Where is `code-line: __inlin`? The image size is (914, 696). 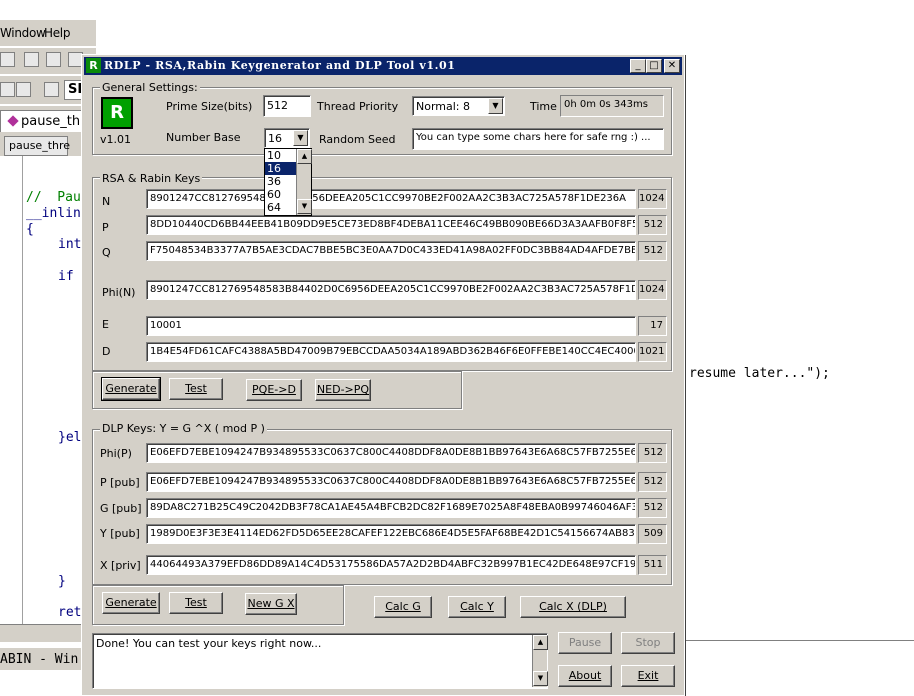
code-line: __inlin is located at coordinates (53, 213).